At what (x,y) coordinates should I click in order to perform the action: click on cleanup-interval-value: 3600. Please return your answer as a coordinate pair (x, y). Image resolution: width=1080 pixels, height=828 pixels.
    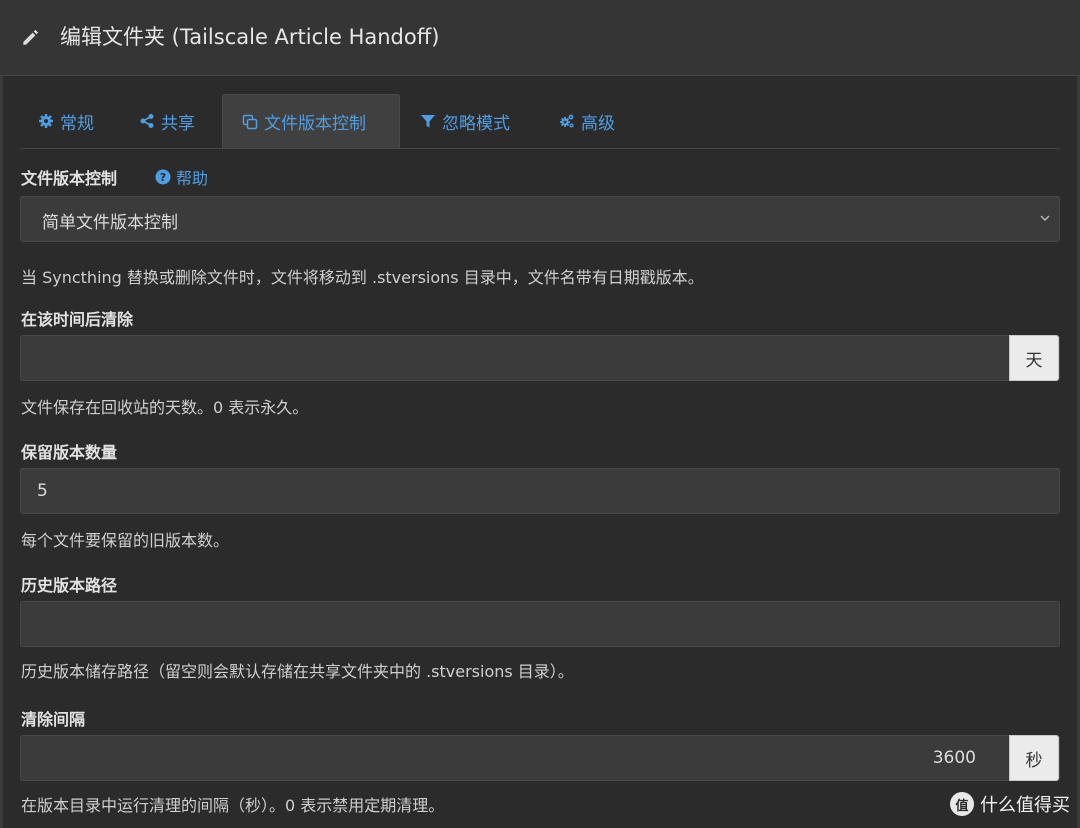
    Looking at the image, I should click on (954, 758).